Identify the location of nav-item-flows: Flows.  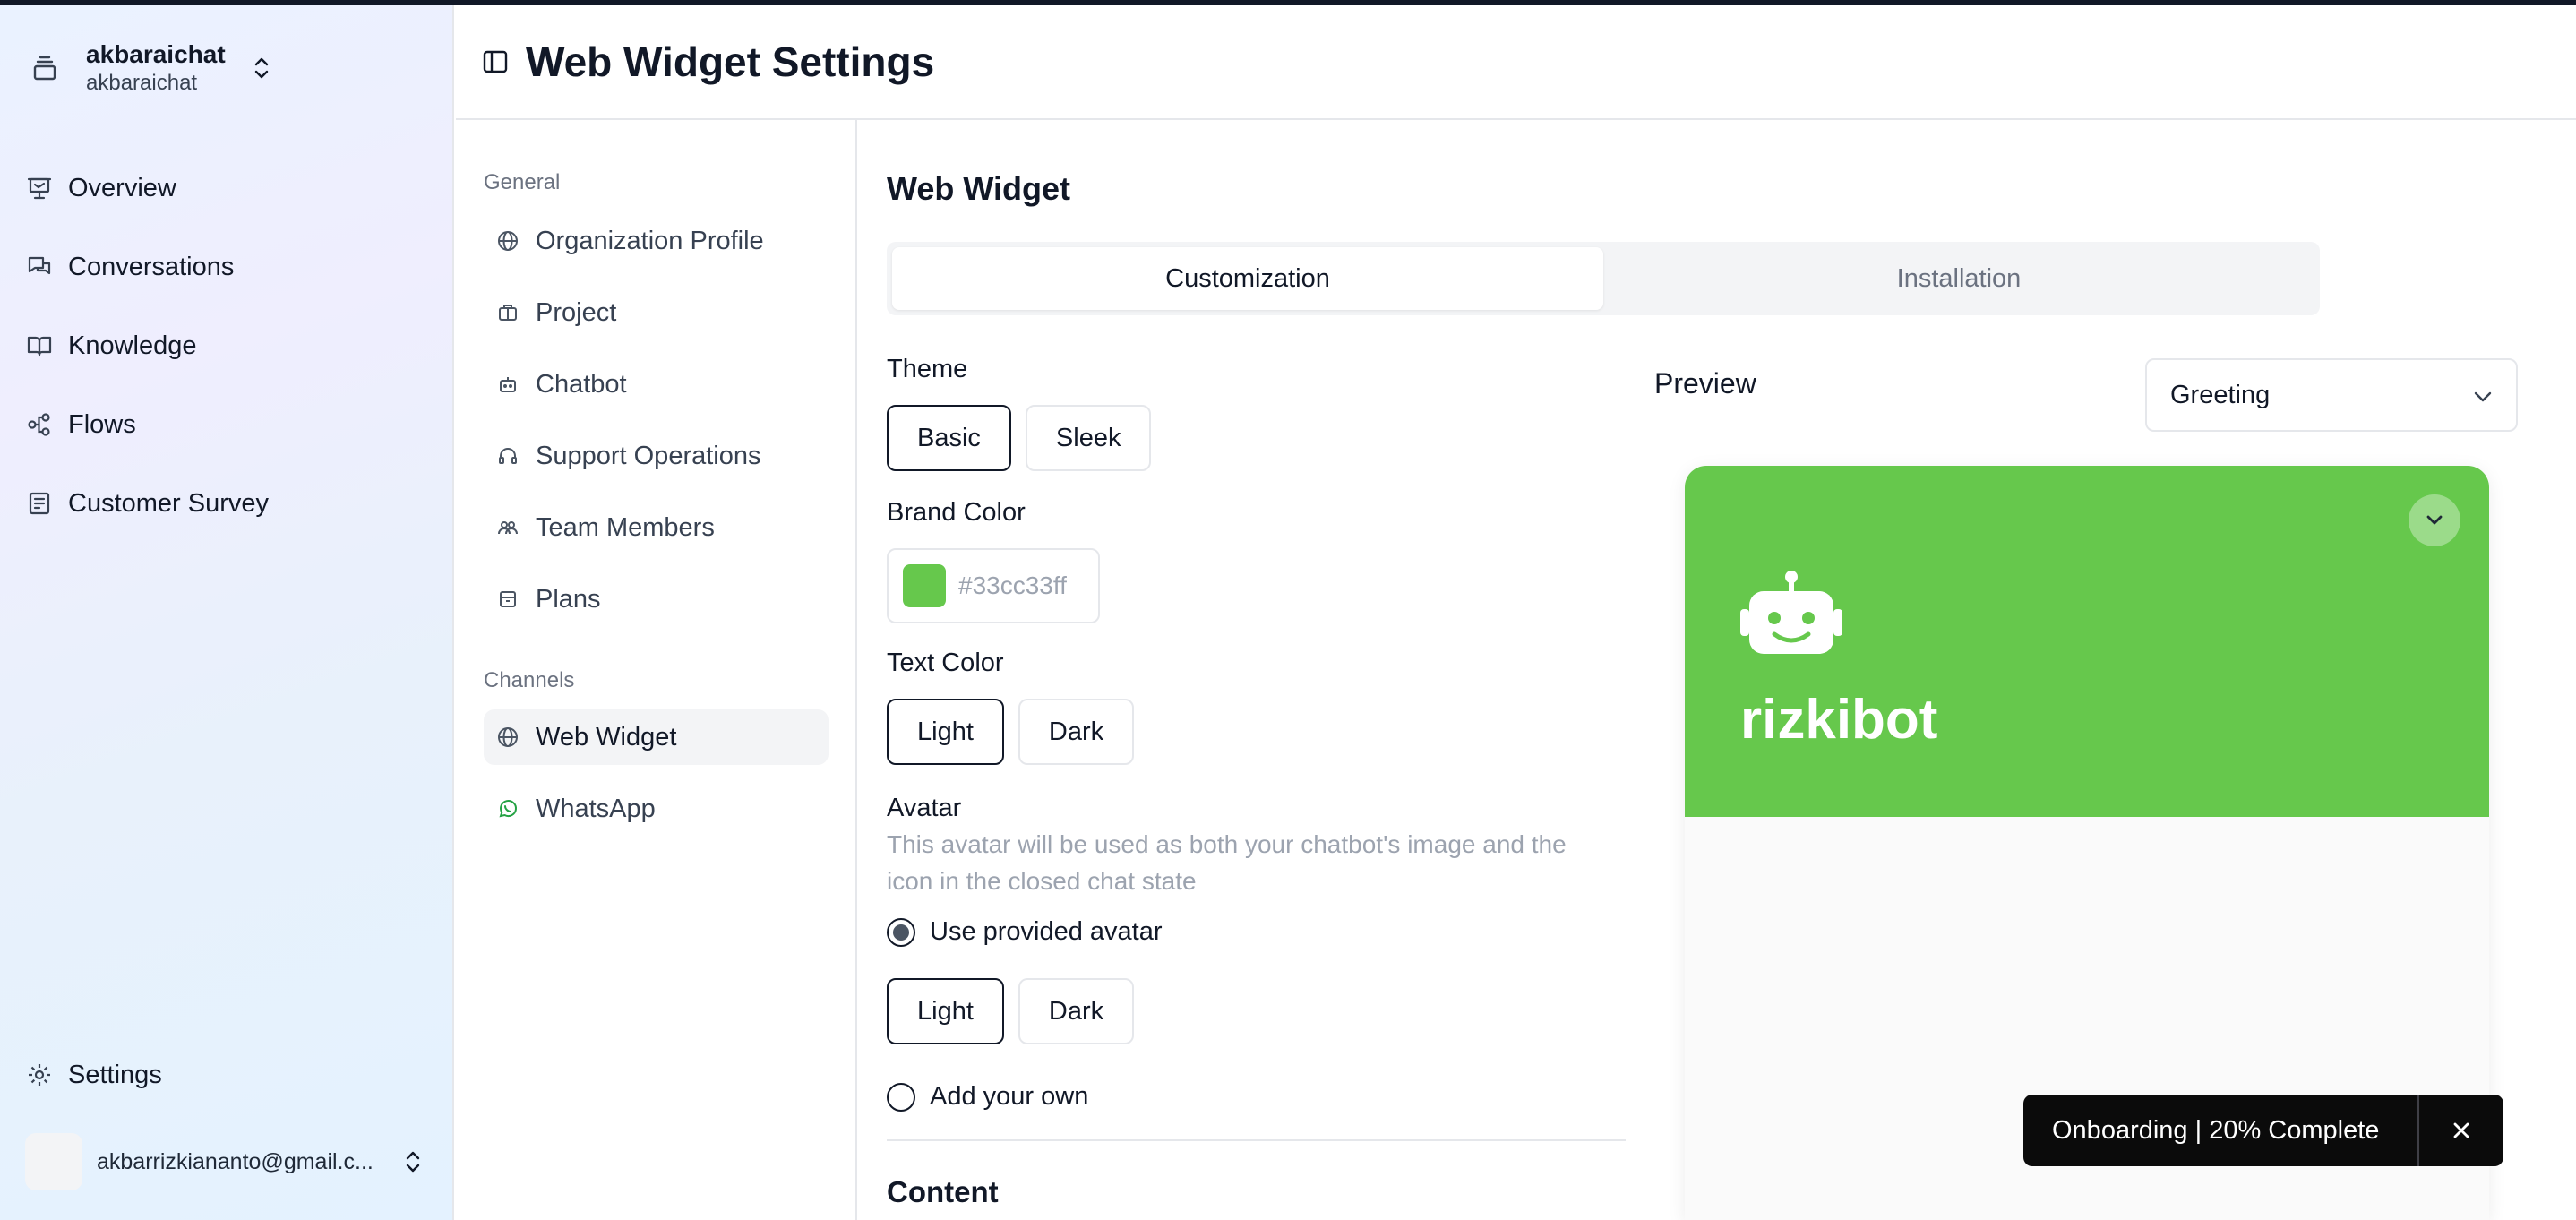
(229, 424).